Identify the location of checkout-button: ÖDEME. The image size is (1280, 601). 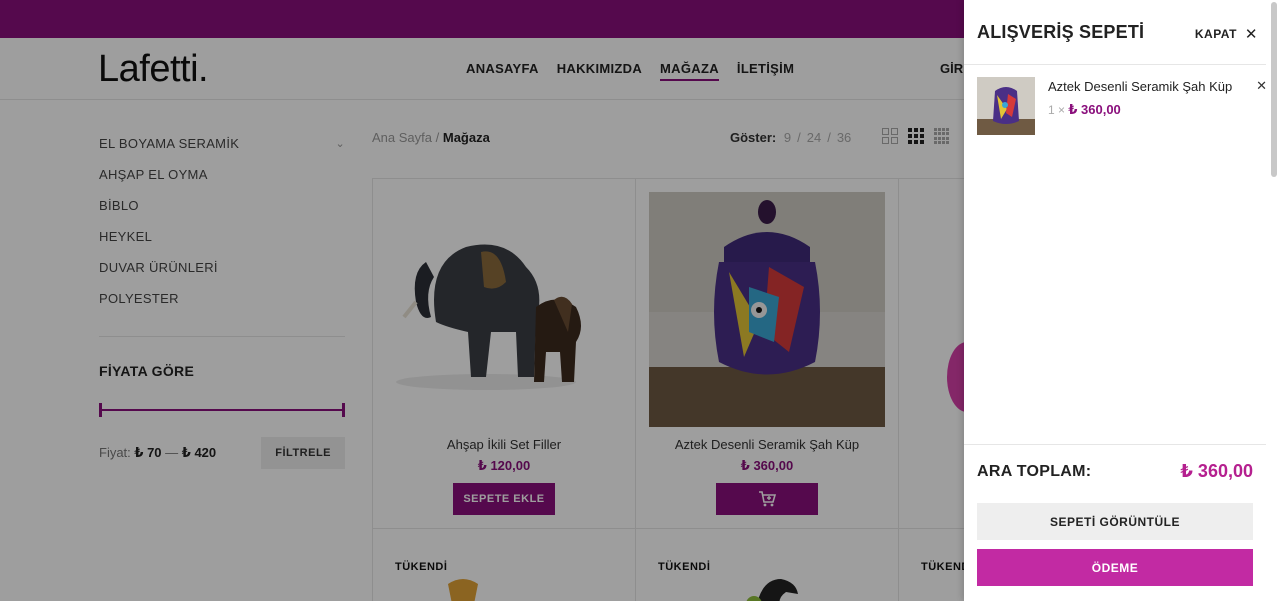
(1115, 567).